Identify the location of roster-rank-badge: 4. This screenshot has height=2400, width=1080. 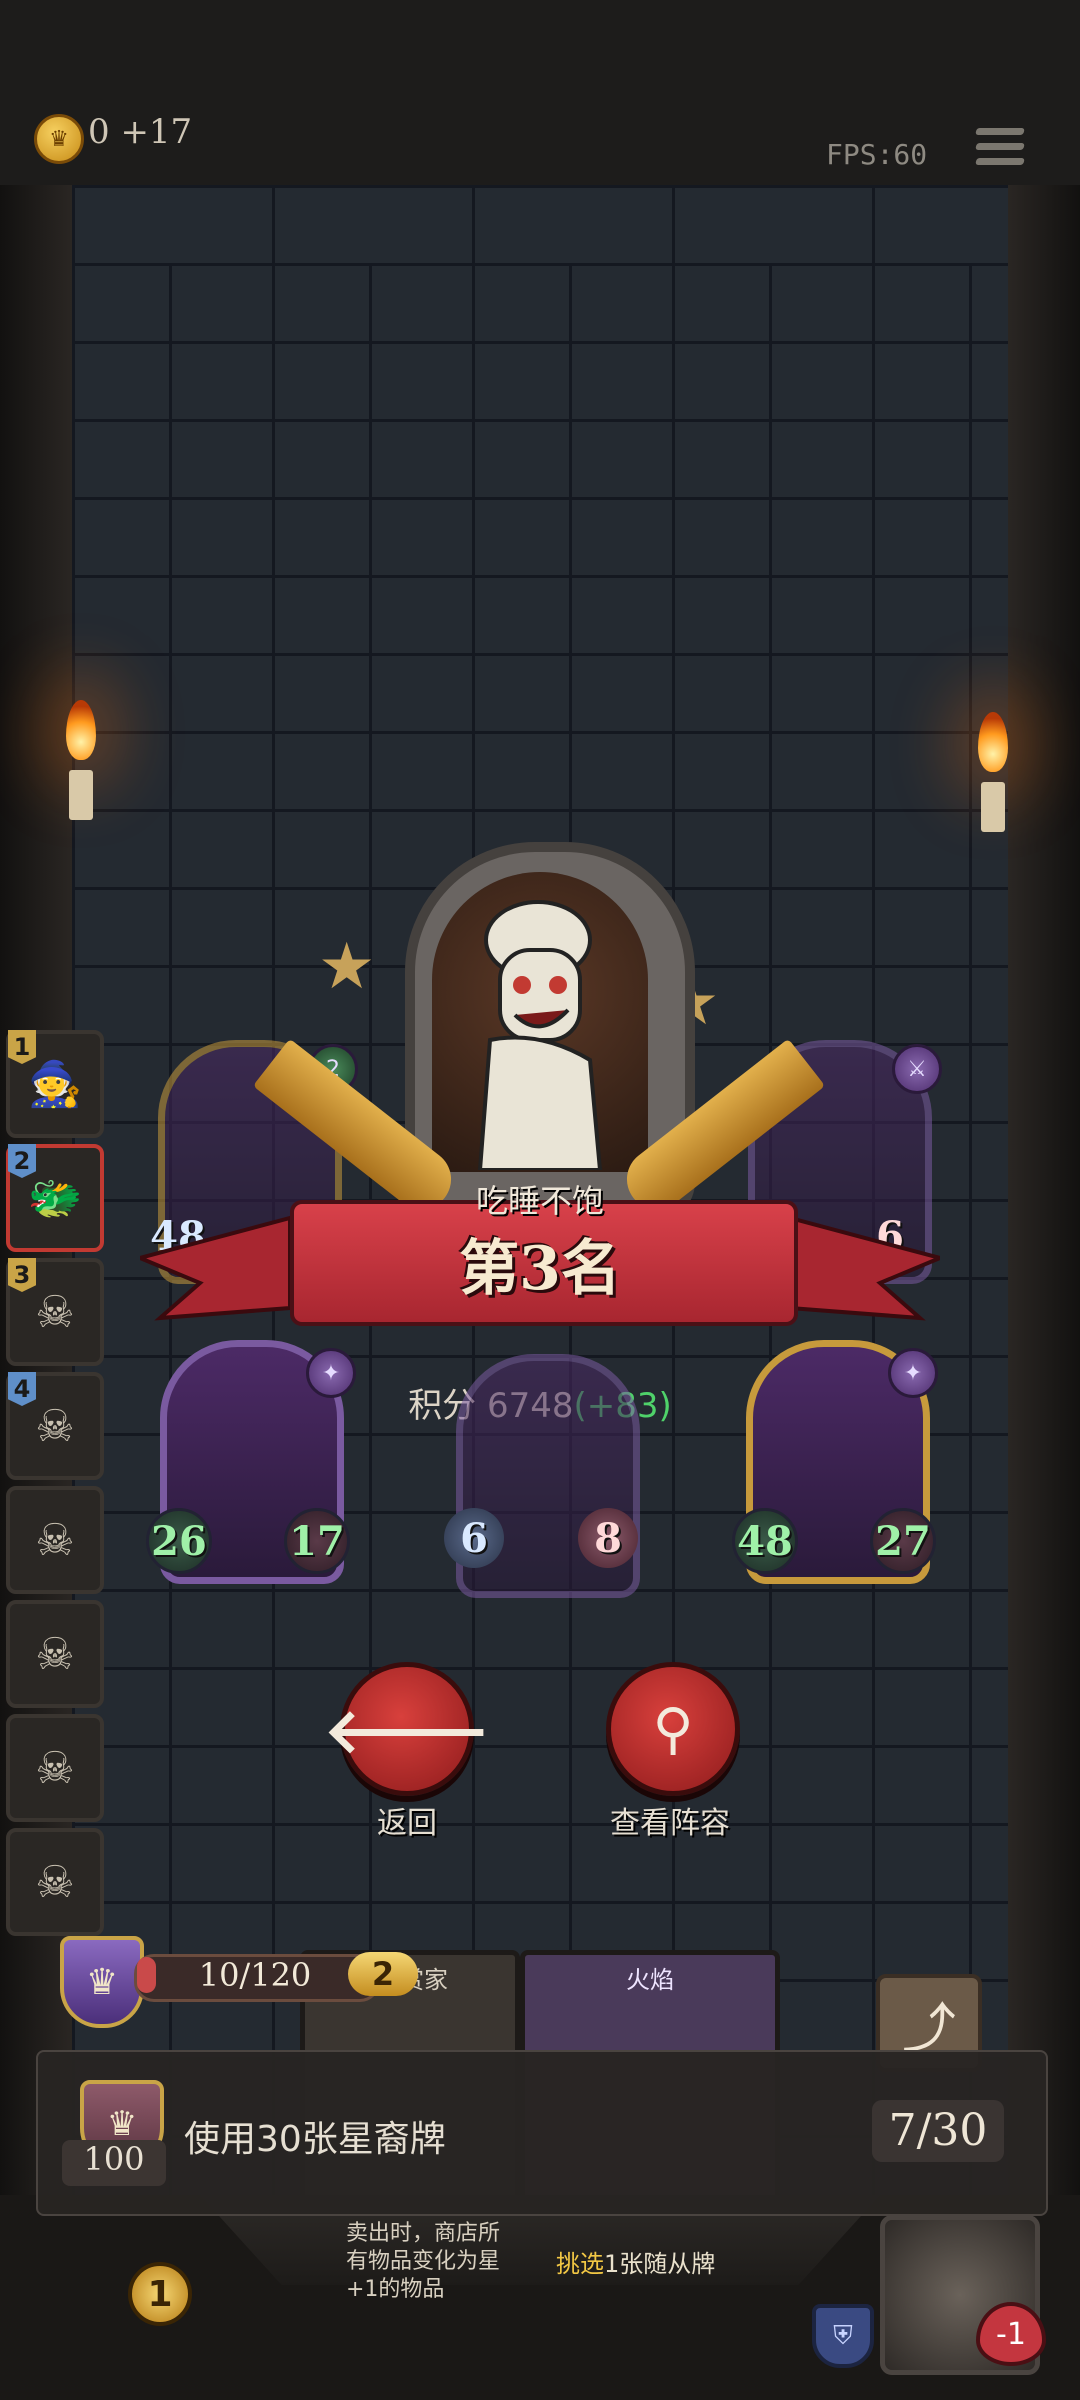
(22, 1389).